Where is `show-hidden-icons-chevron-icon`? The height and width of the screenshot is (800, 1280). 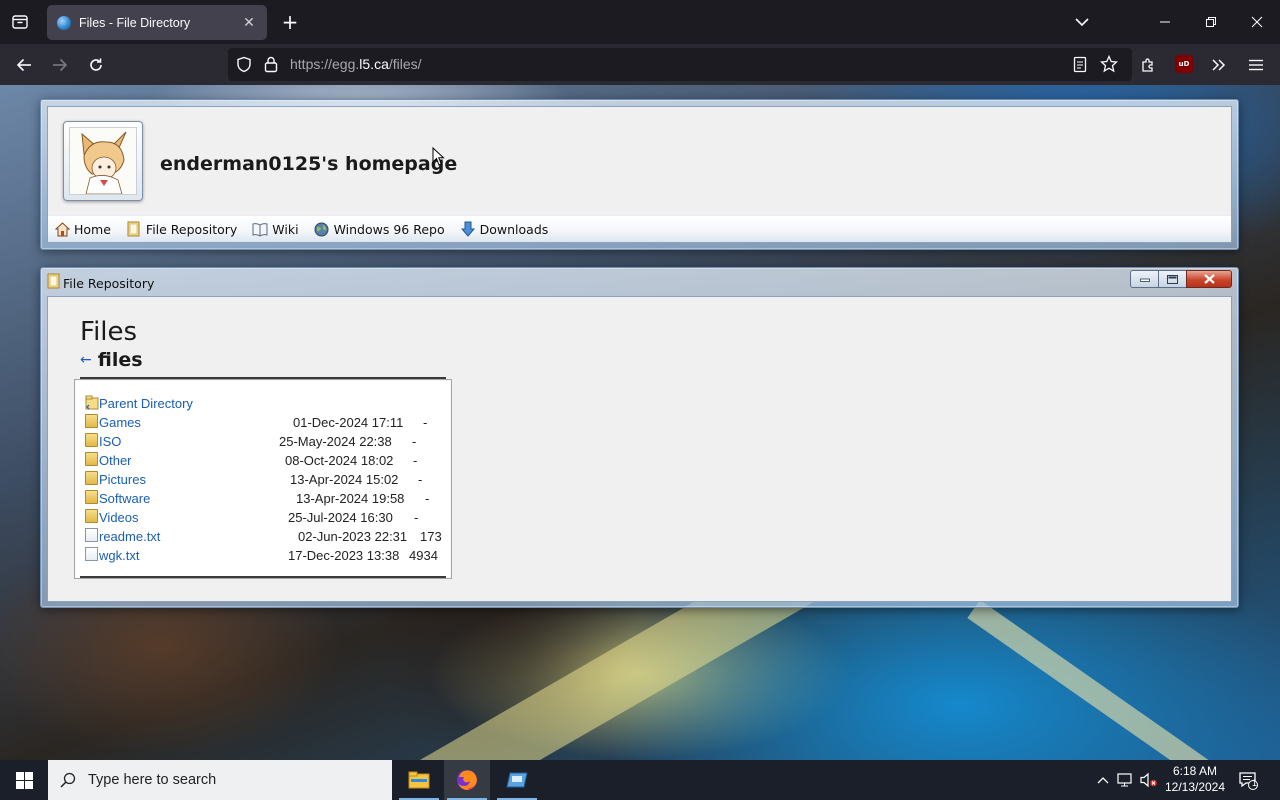
show-hidden-icons-chevron-icon is located at coordinates (1103, 780).